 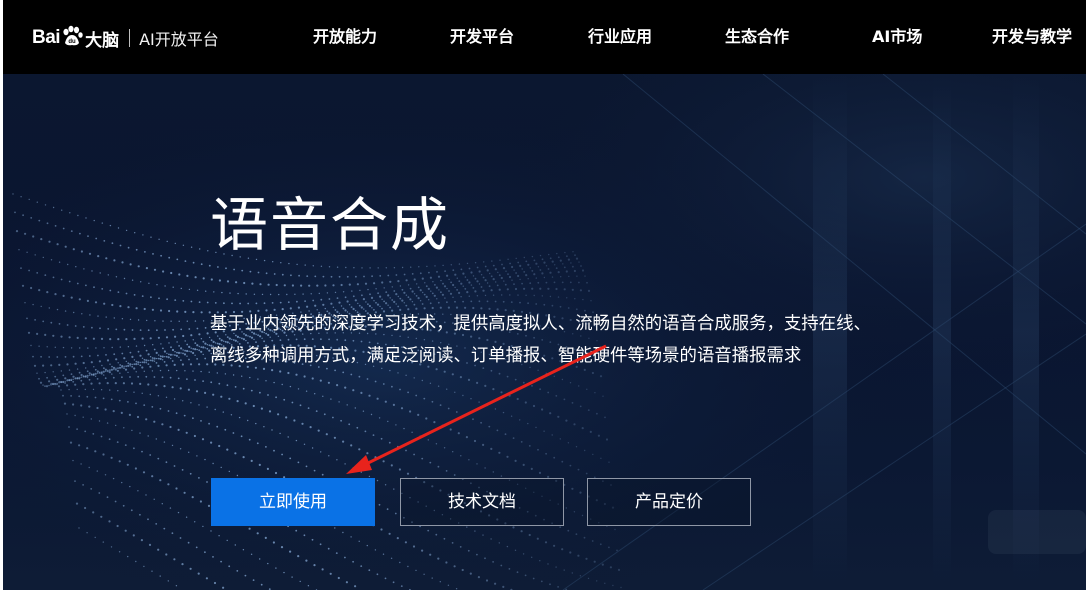 What do you see at coordinates (540, 324) in the screenshot?
I see `description-line-1: 基于业内领先的深度学习技术，提供高度拟人、流畅自然的语音合成服务，支持在线、` at bounding box center [540, 324].